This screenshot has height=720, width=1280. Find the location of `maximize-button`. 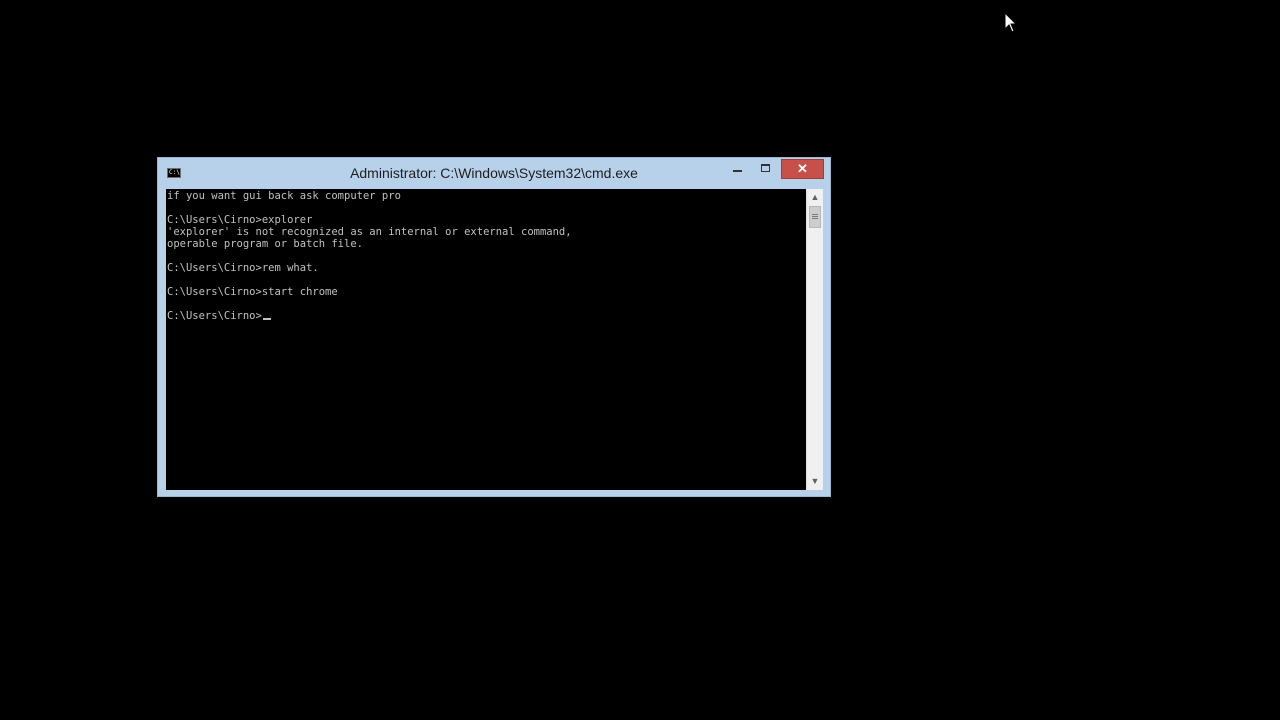

maximize-button is located at coordinates (766, 169).